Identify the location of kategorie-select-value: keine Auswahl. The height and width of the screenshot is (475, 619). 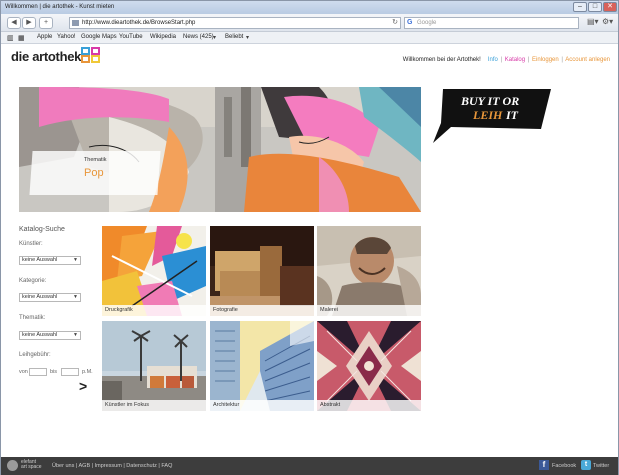
(40, 297).